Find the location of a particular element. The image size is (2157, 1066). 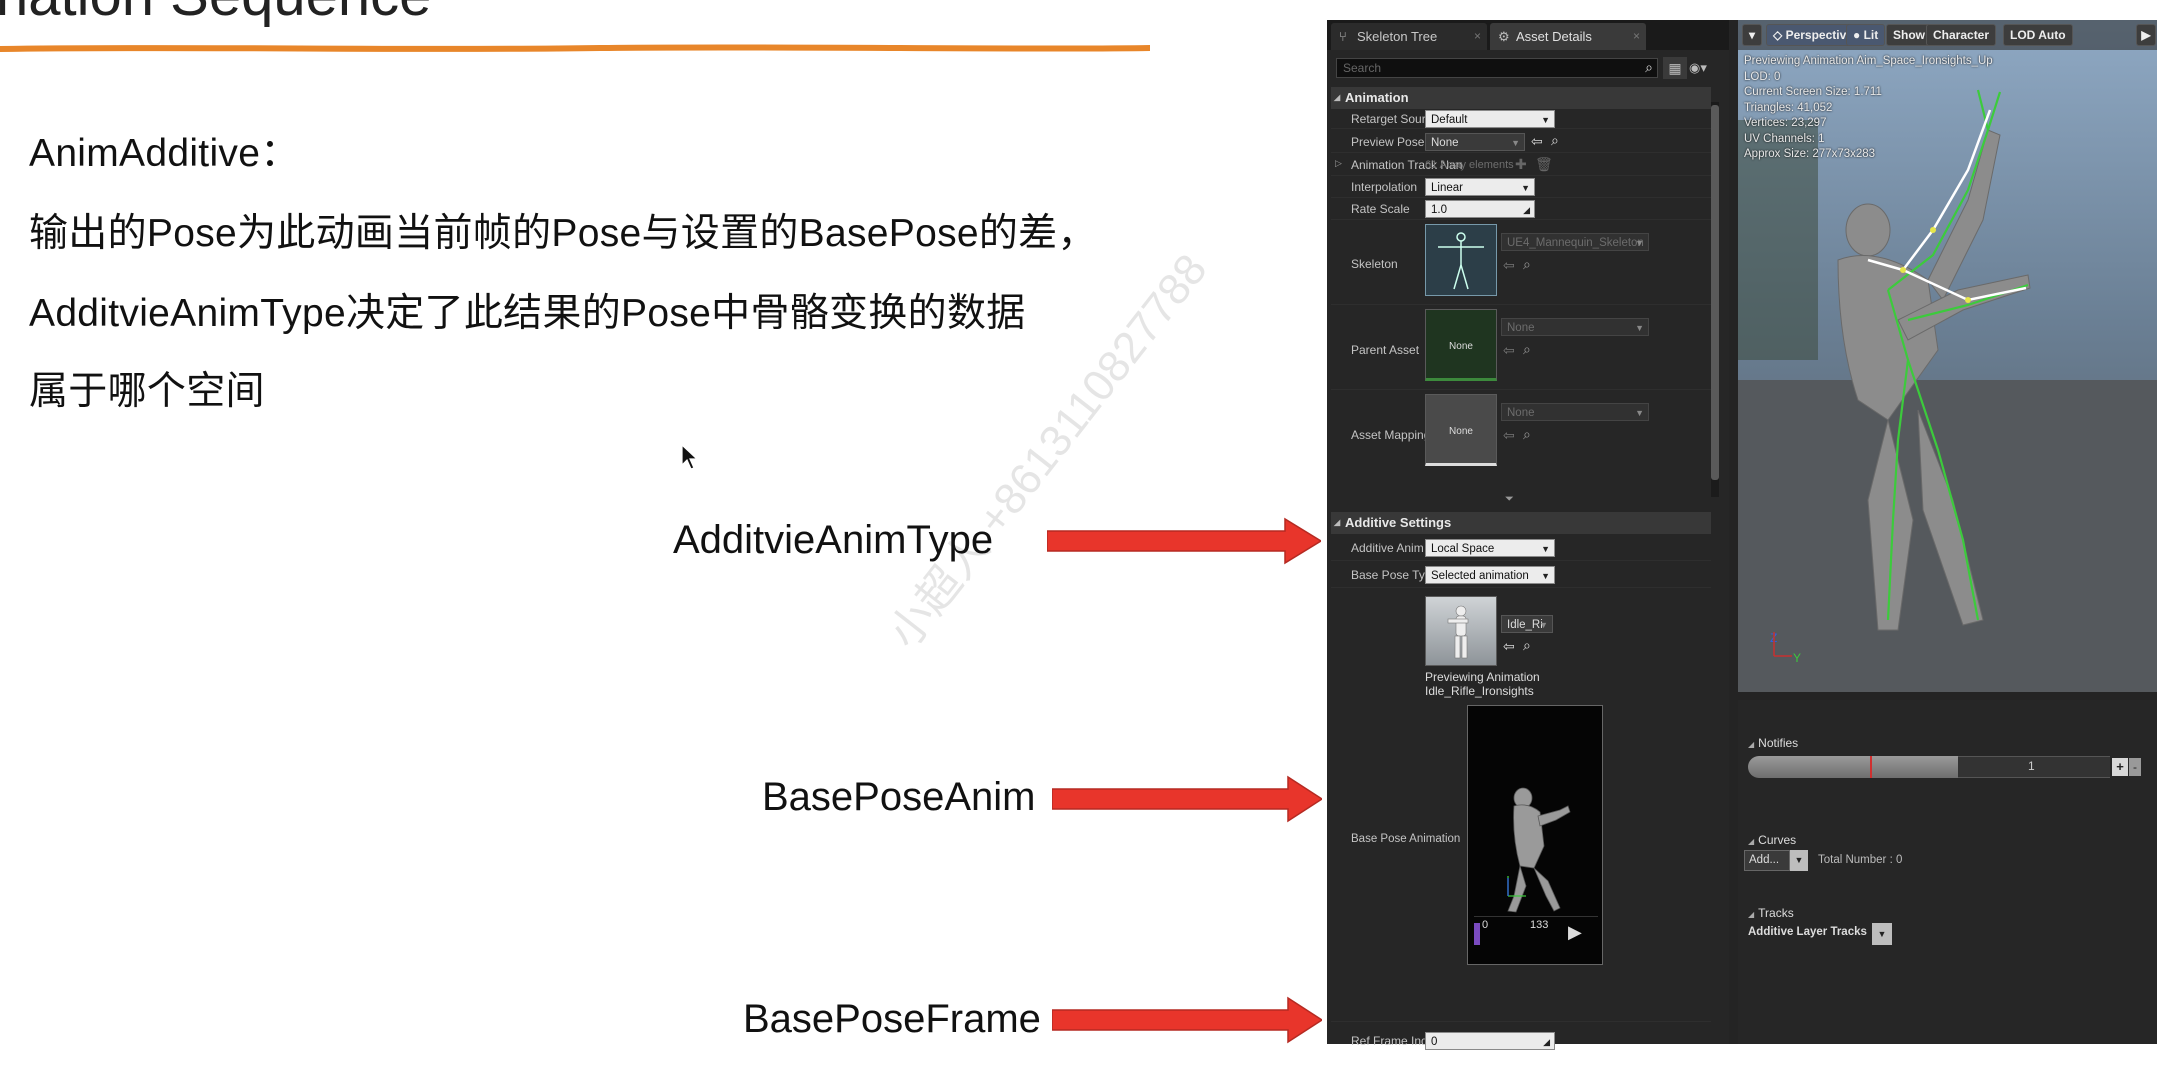

axis-y-label: Y is located at coordinates (1797, 658).